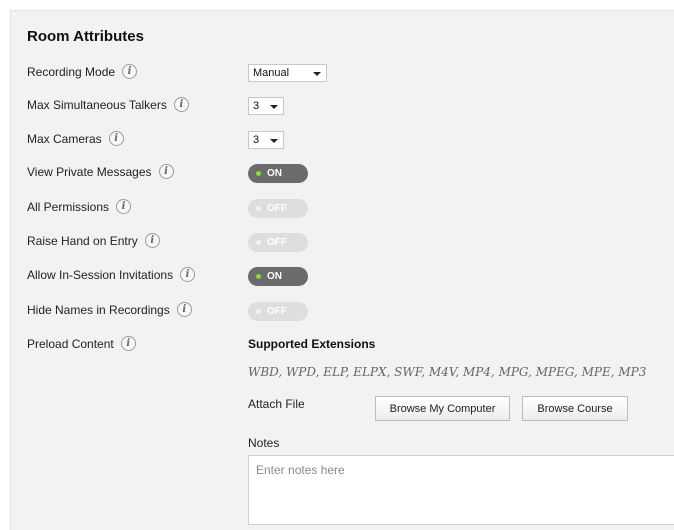  I want to click on hide-names-row: Hide Names in Recordings i, so click(109, 309).